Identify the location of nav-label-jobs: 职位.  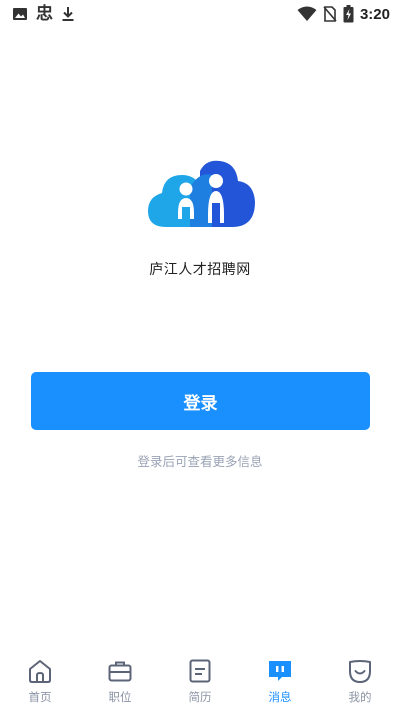
(120, 697).